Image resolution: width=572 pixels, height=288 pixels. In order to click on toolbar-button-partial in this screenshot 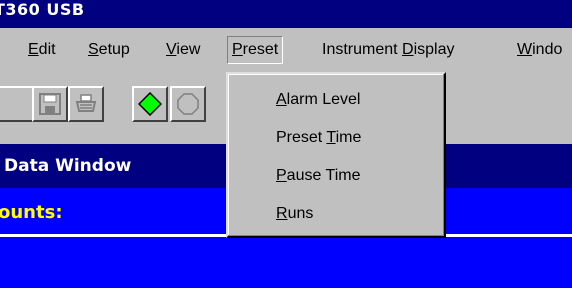, I will do `click(17, 104)`.